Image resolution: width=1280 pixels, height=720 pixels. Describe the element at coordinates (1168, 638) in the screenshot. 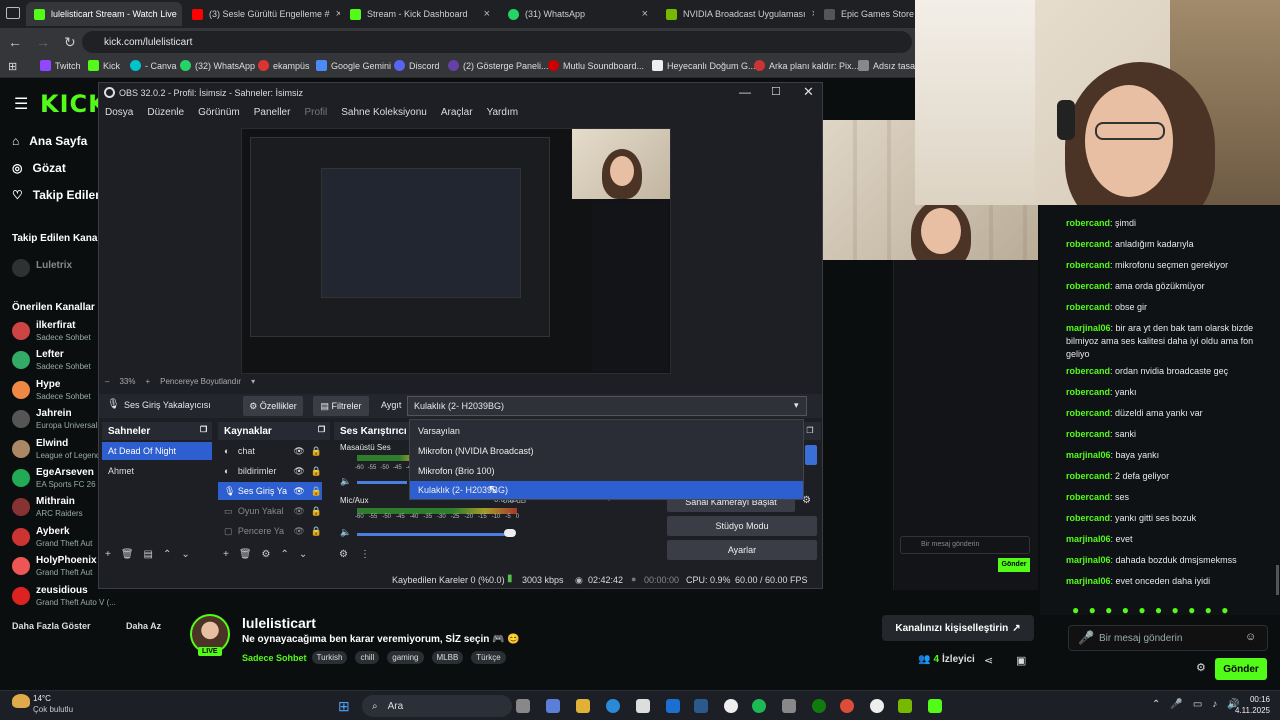

I see `chat-input: Bir mesaj gönderin` at that location.